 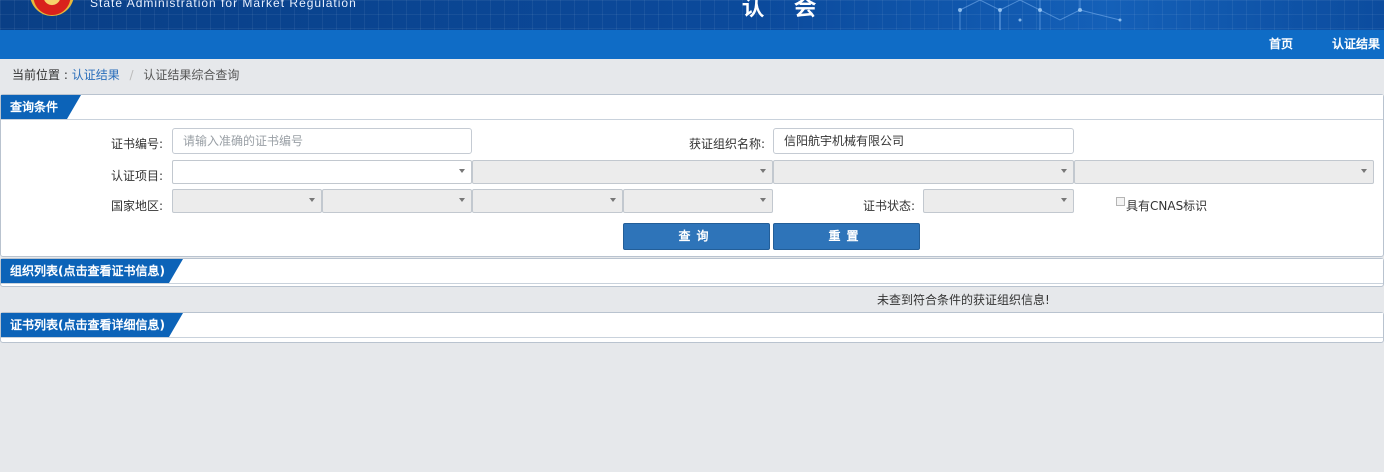 I want to click on cert-status-select, so click(x=998, y=201).